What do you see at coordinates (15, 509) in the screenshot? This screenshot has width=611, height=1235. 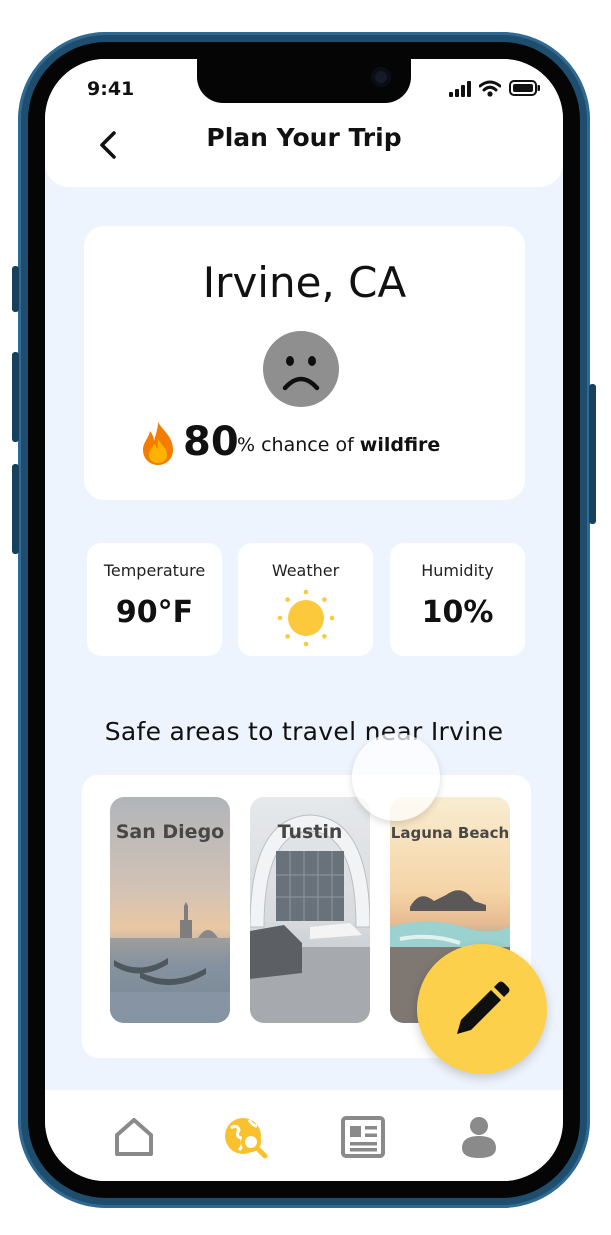 I see `volume-down-button` at bounding box center [15, 509].